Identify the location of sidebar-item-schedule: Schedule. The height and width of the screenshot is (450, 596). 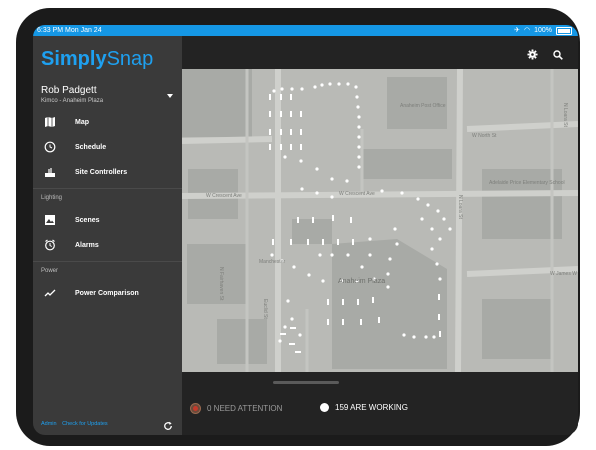
(107, 147).